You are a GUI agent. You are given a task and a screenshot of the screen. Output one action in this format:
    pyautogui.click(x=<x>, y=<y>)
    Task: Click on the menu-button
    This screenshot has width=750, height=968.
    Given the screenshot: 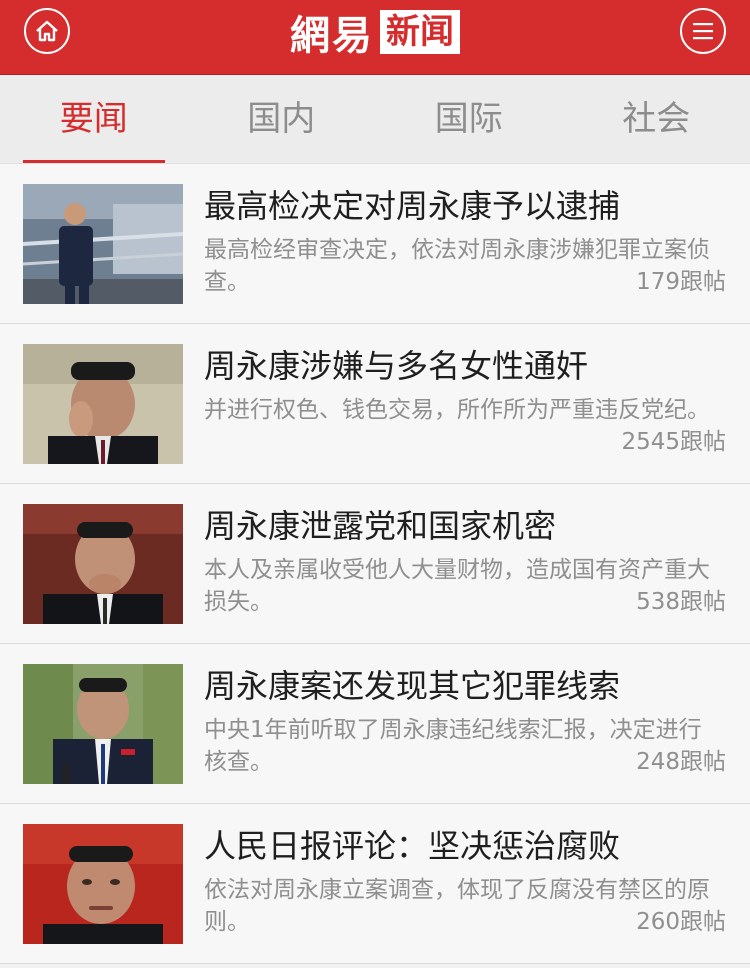 What is the action you would take?
    pyautogui.click(x=703, y=31)
    